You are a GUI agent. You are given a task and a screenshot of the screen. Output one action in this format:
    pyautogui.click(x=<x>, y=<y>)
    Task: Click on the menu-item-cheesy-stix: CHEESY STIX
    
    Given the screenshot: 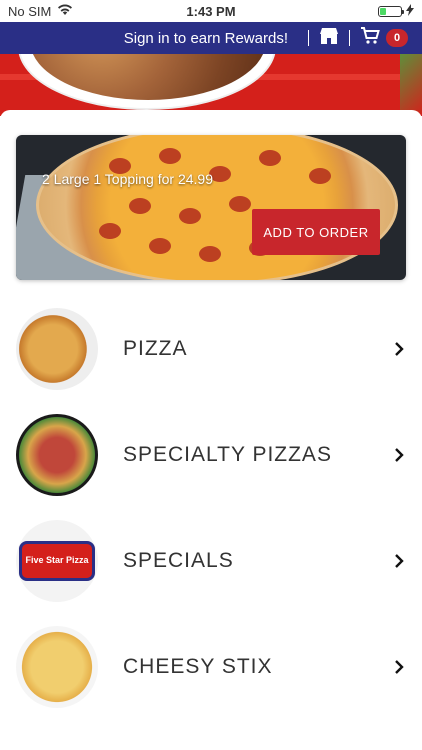 What is the action you would take?
    pyautogui.click(x=211, y=667)
    